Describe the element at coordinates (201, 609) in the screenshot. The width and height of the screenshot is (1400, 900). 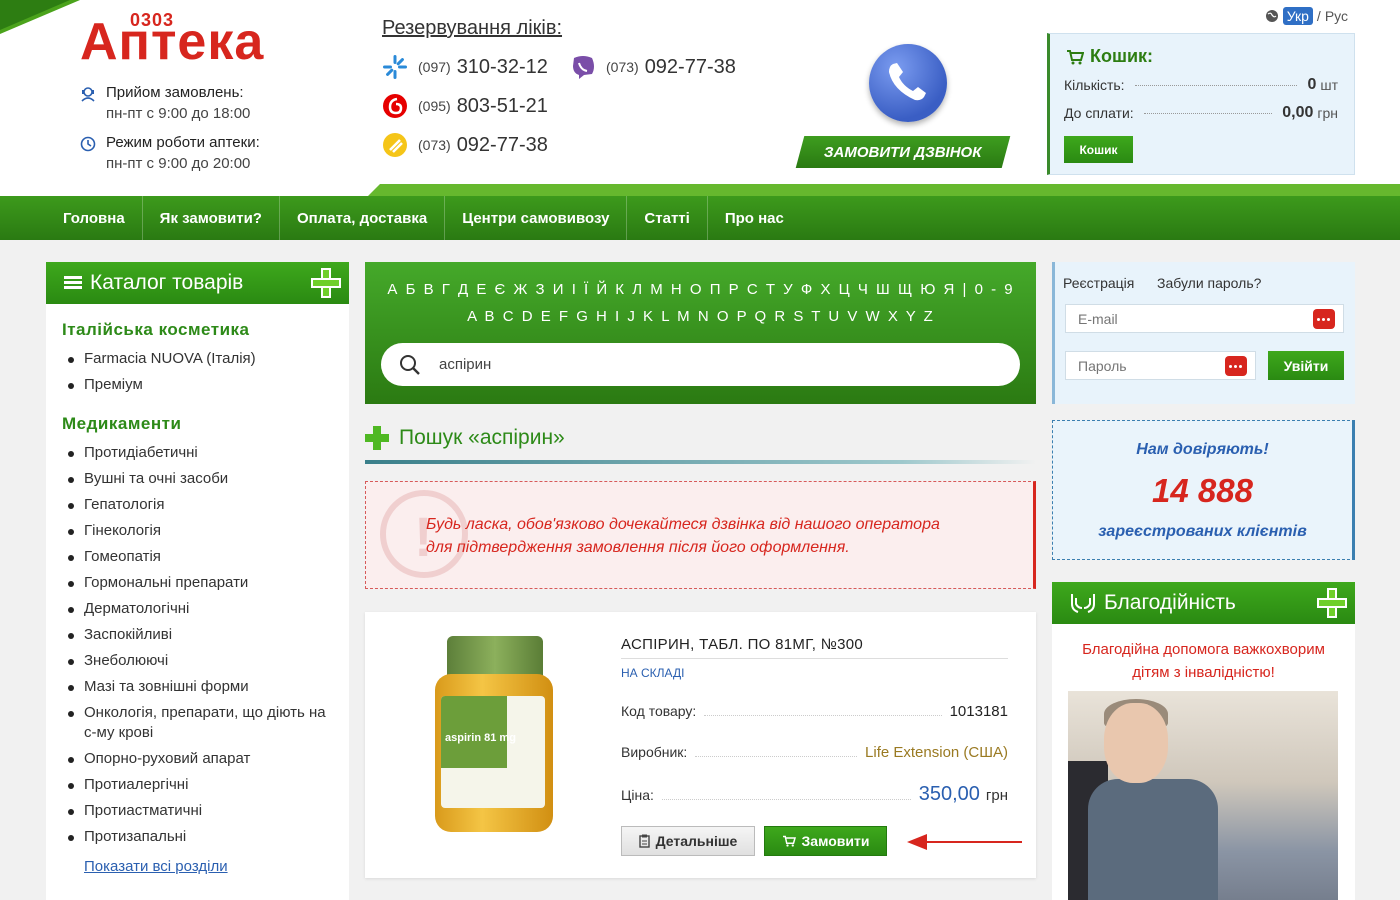
I see `category-item: Дерматологічні` at that location.